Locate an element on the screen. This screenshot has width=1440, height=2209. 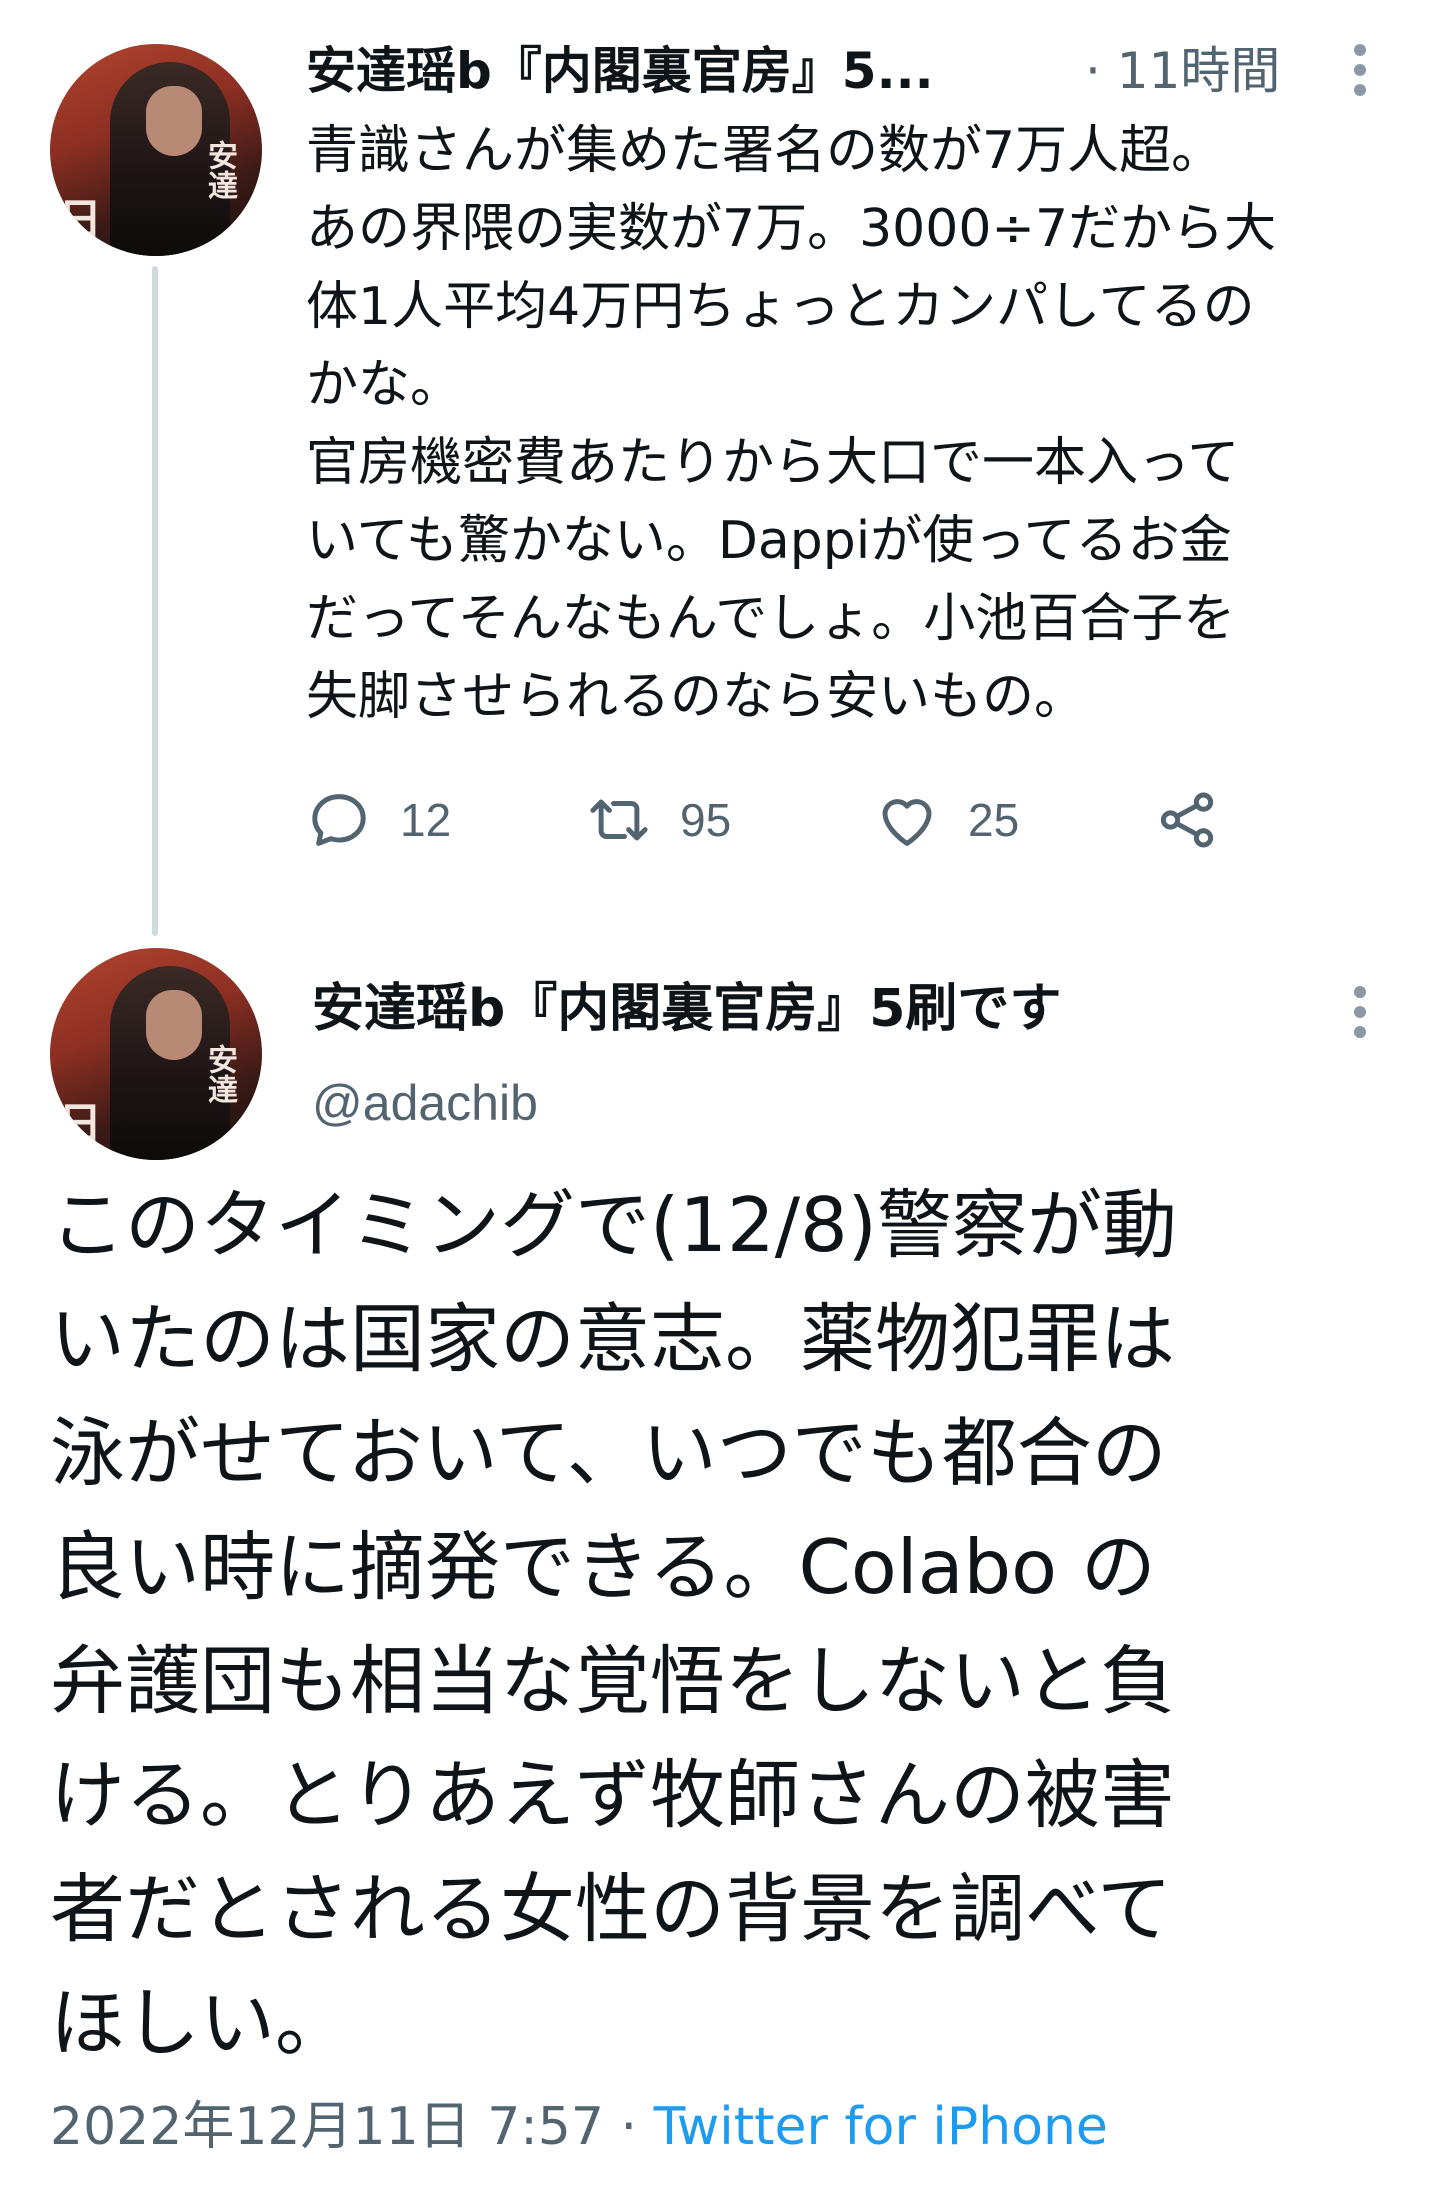
retweet-button: 95 is located at coordinates (658, 820).